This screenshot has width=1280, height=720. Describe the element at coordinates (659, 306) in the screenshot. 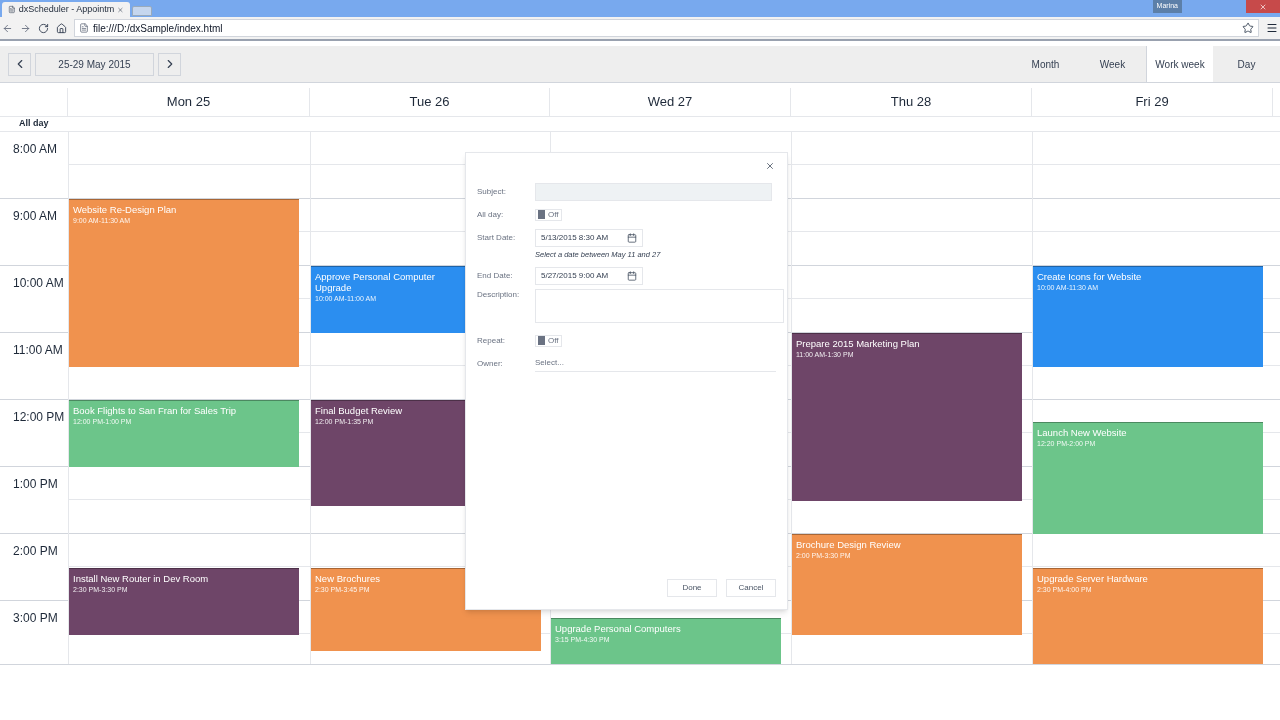

I see `description-field` at that location.